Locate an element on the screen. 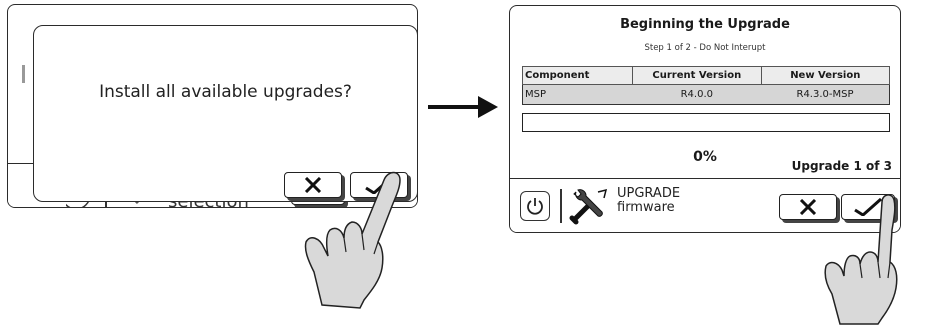  column-header-current-version: Current Version is located at coordinates (697, 75).